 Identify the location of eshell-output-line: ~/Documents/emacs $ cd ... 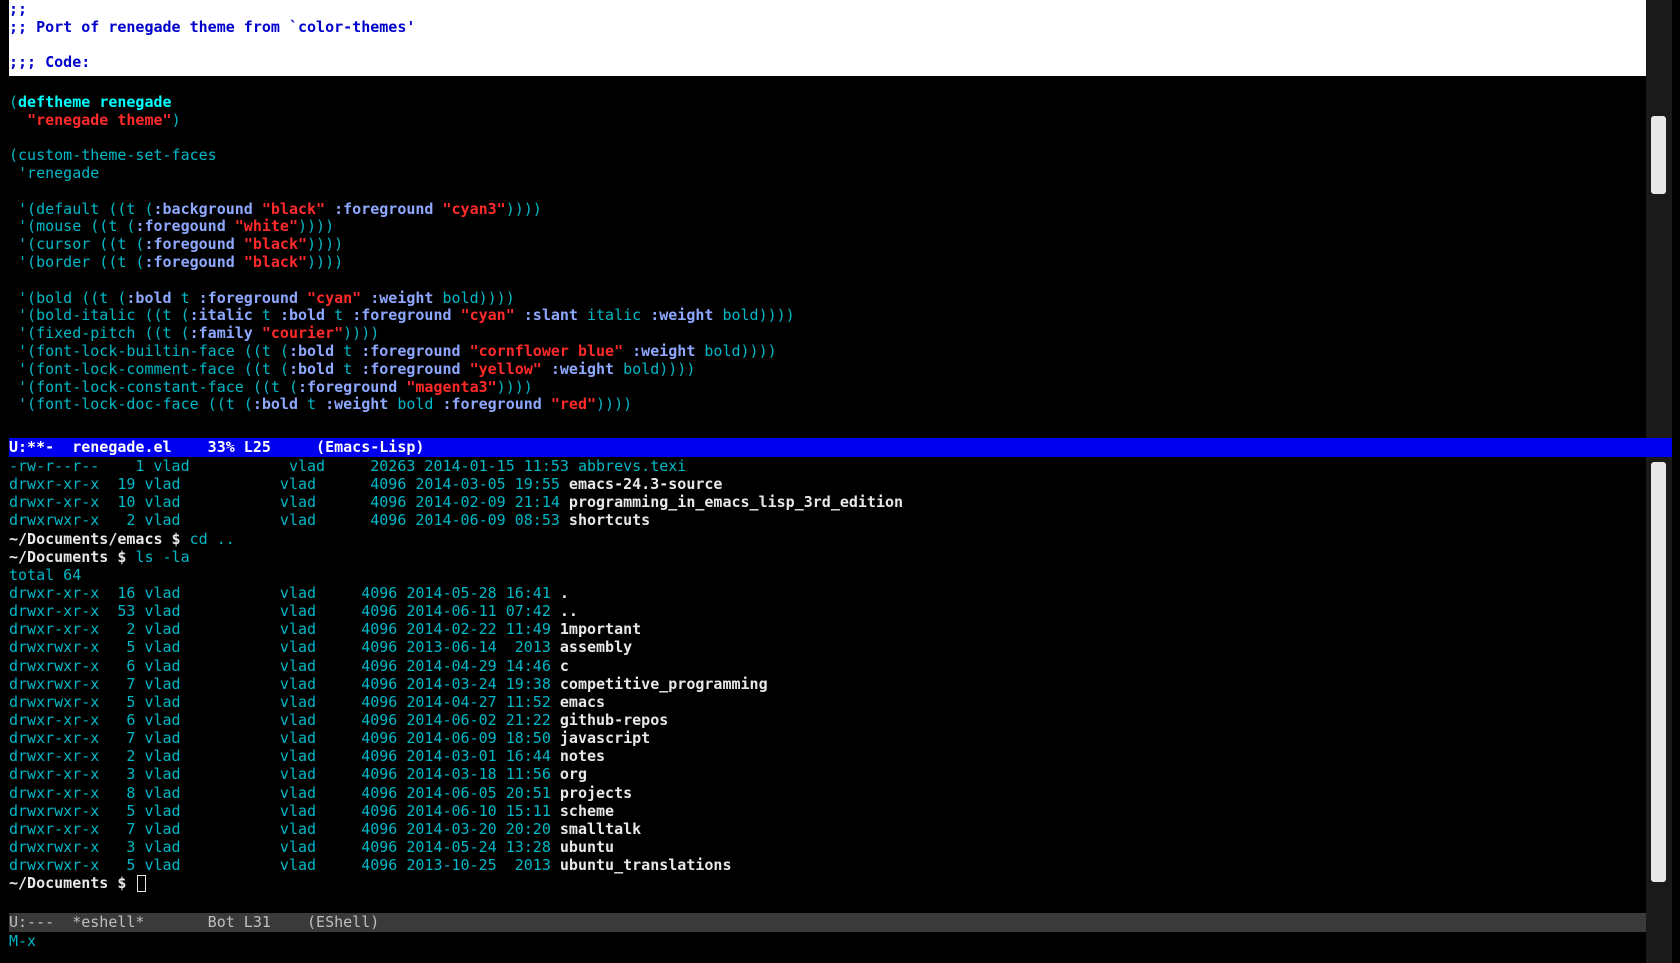
(827, 539).